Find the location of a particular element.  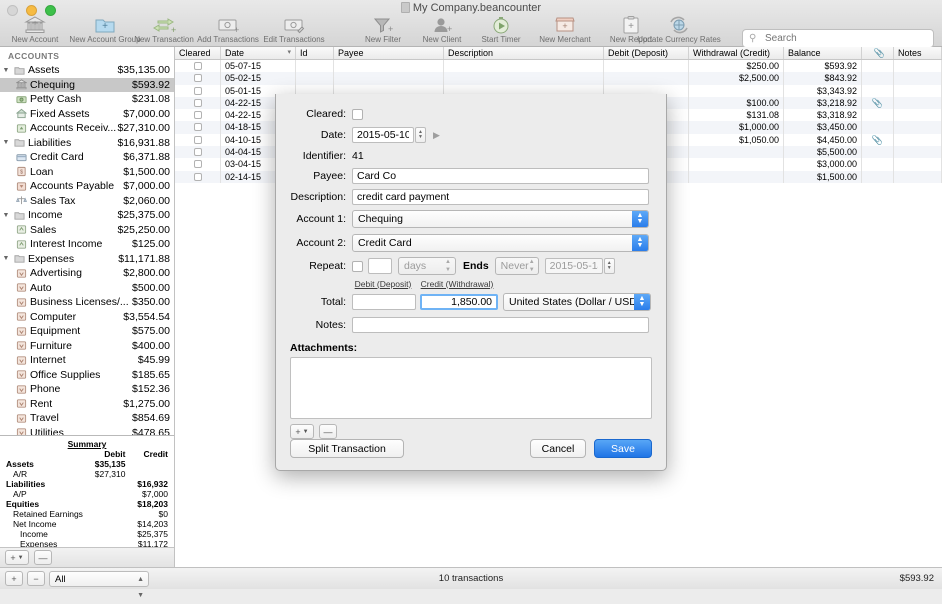

sidebar-item-petty-cash: Petty Cash $231.08 is located at coordinates (87, 99).